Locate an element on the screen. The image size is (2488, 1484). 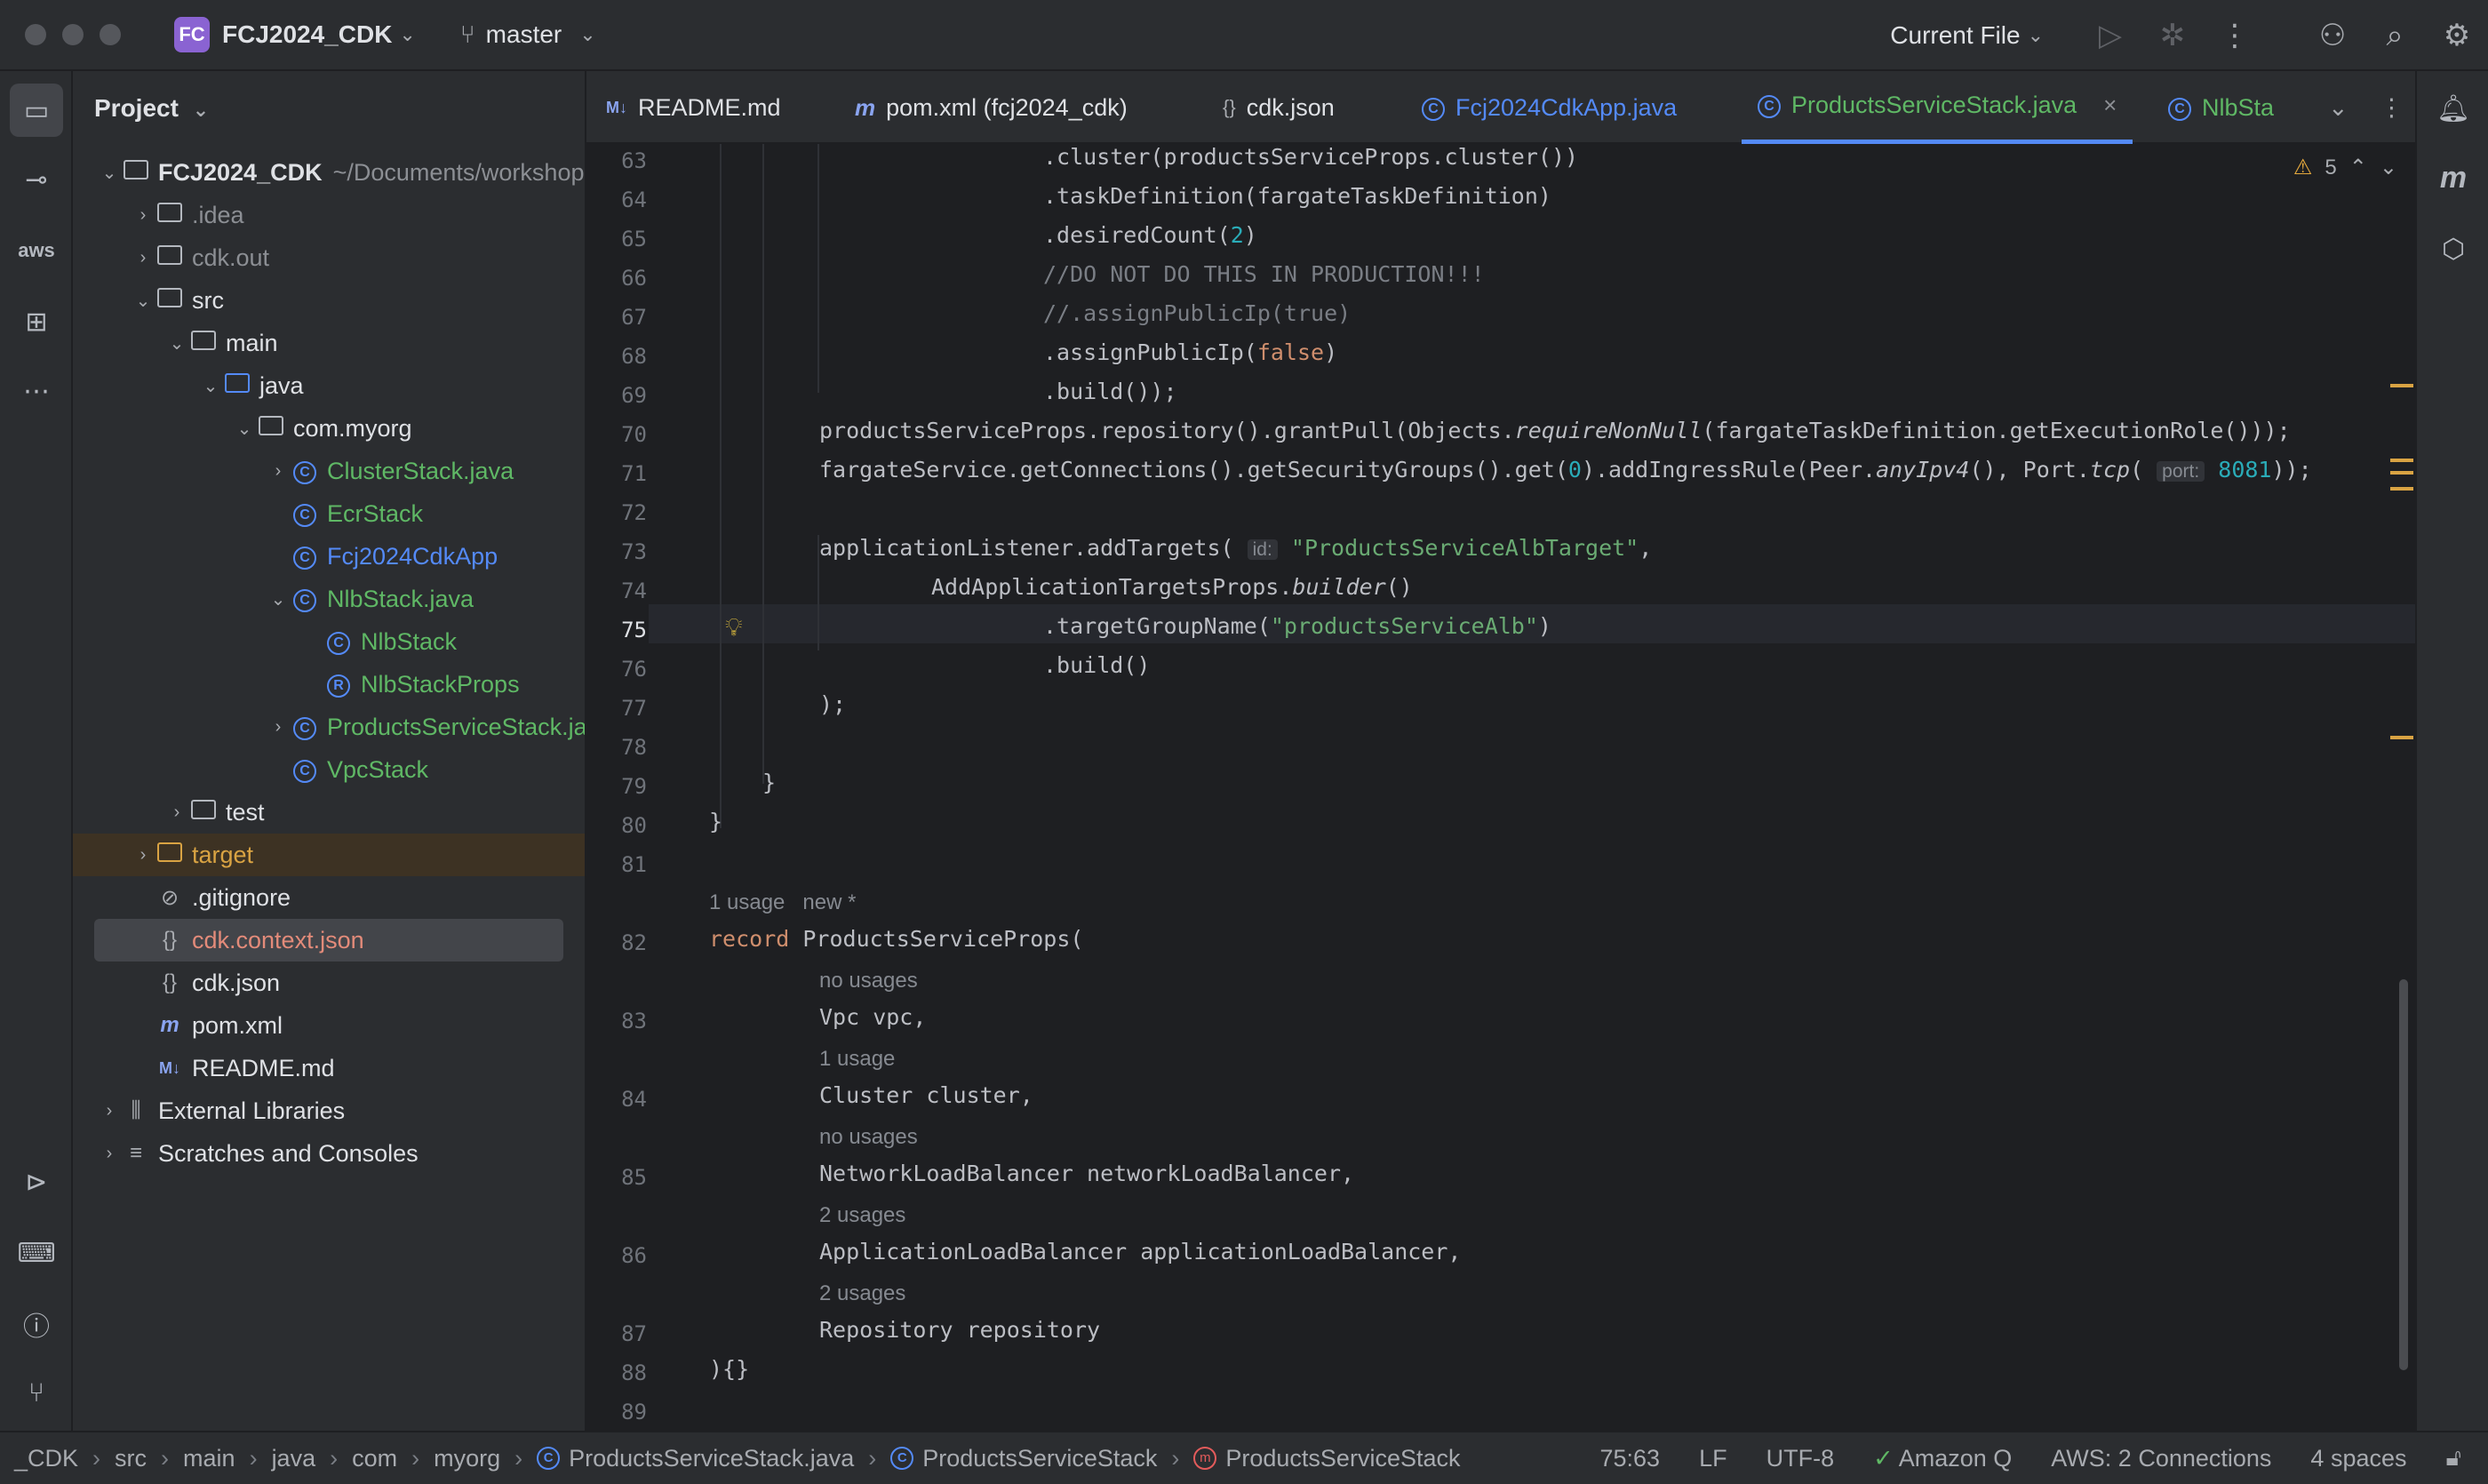
code-vision-hint: 1 usage is located at coordinates (857, 1060).